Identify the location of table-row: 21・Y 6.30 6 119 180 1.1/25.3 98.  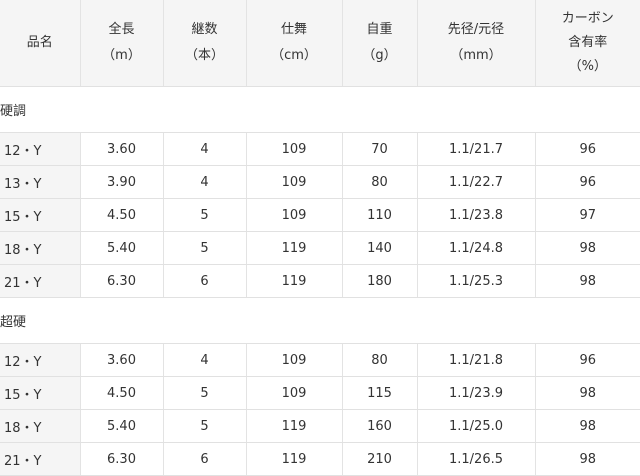
(320, 281).